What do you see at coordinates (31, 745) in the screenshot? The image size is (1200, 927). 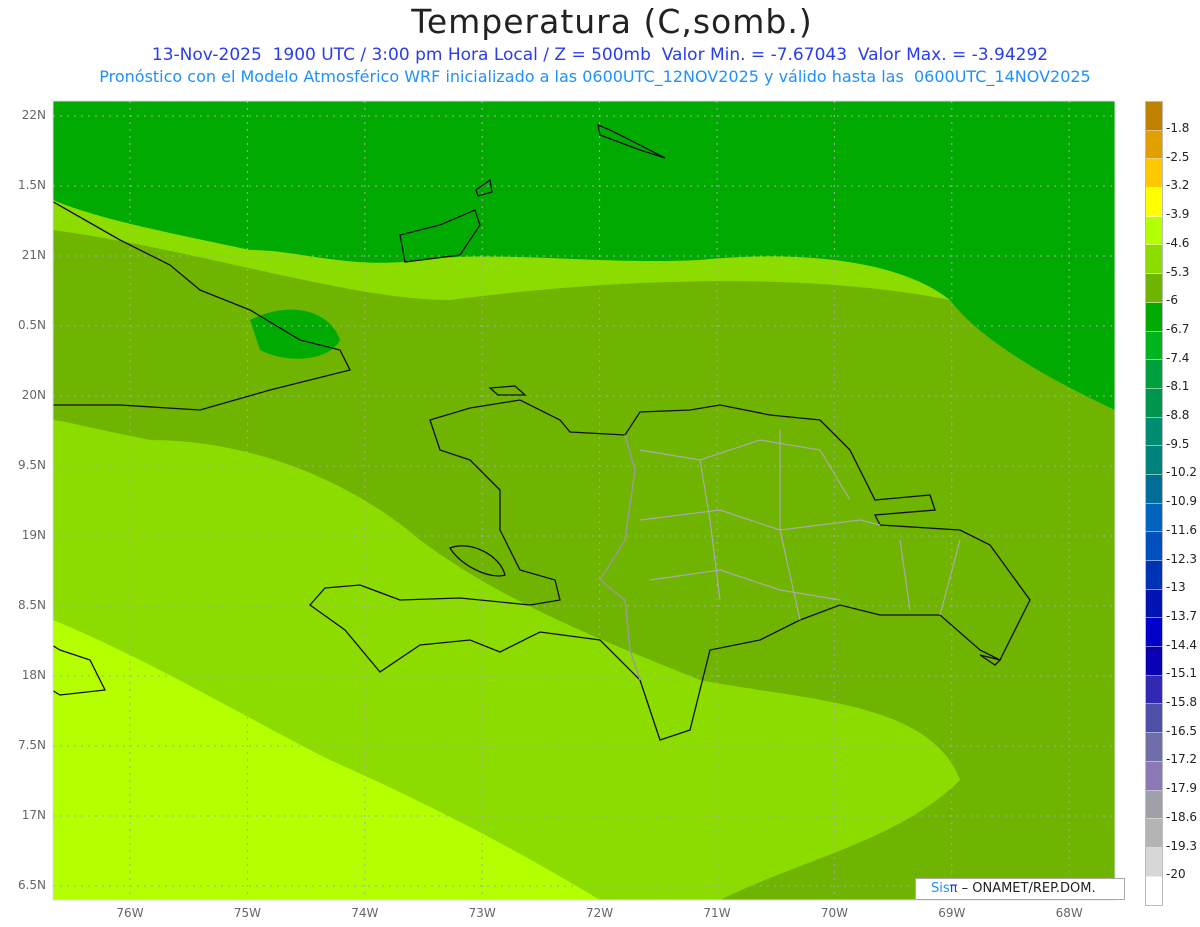 I see `lat-label: 7.5N` at bounding box center [31, 745].